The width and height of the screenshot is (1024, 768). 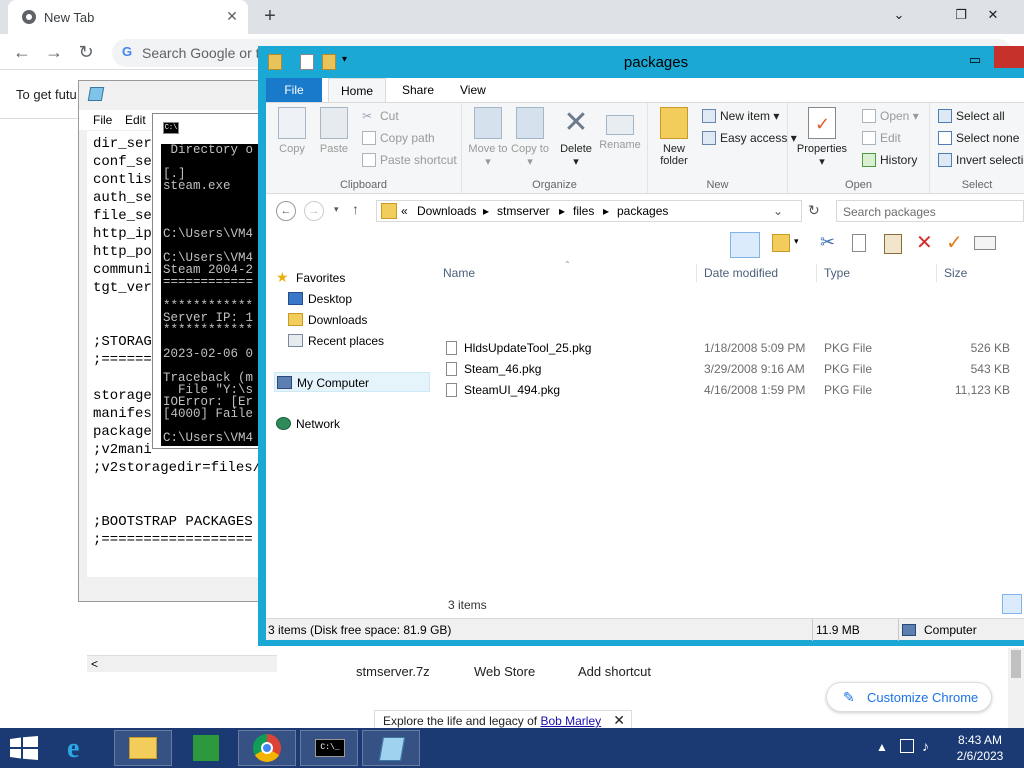 I want to click on tab-home: Home, so click(x=357, y=90).